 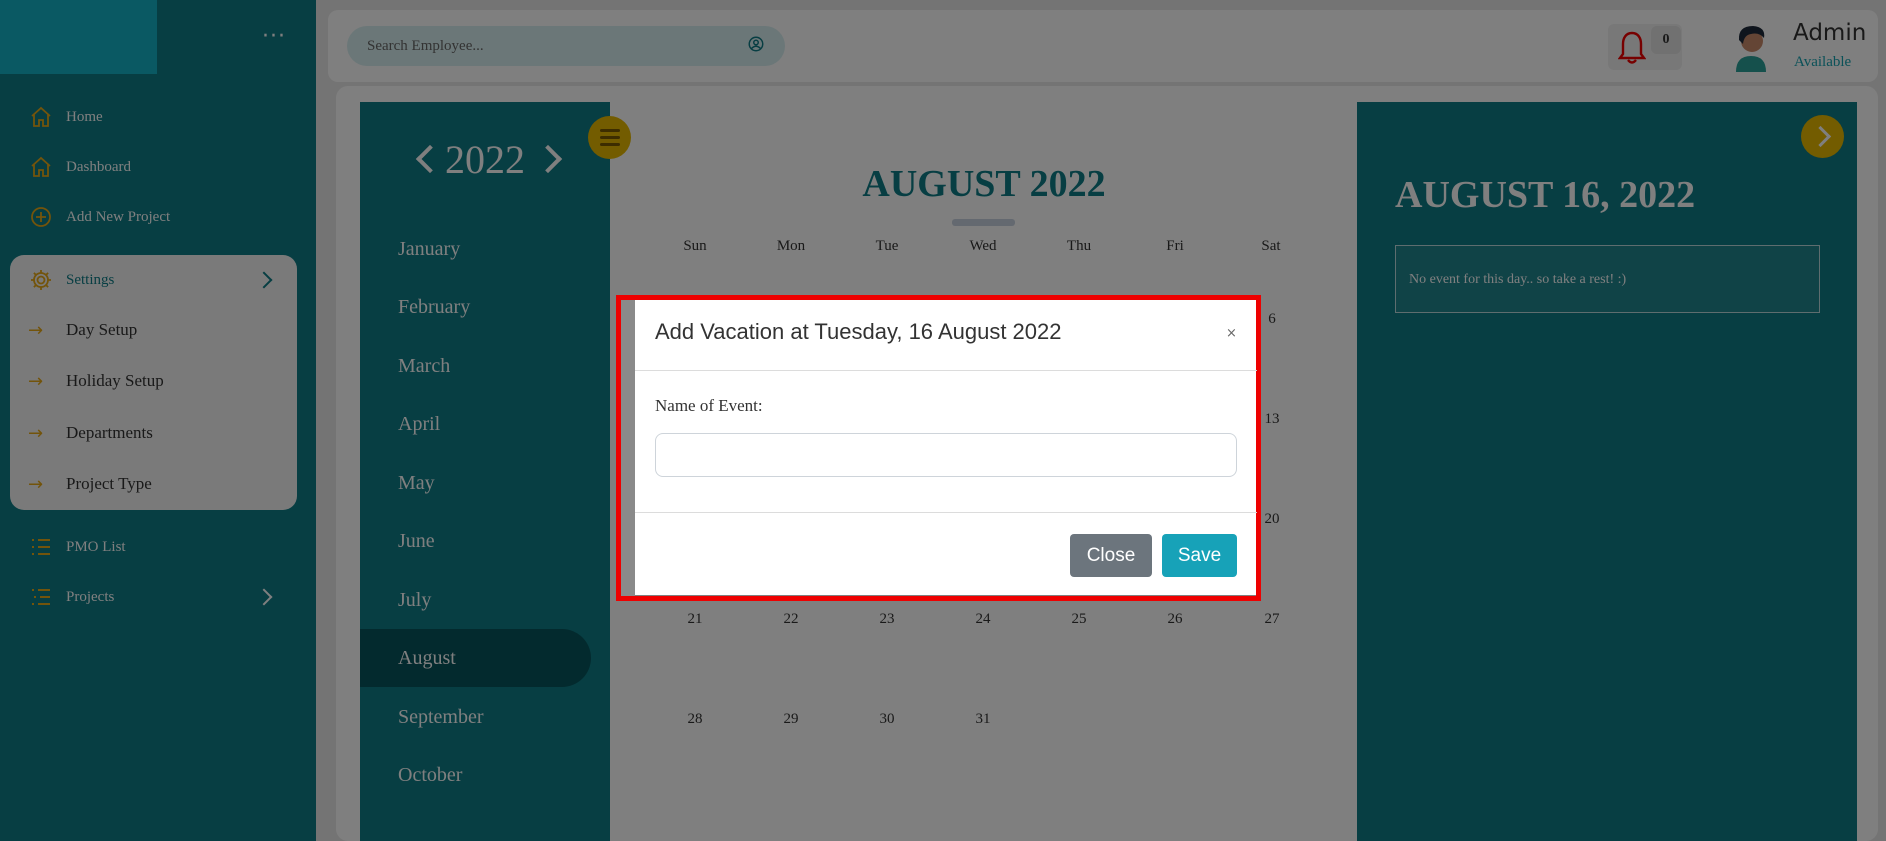 I want to click on save-button: Save, so click(x=1199, y=555).